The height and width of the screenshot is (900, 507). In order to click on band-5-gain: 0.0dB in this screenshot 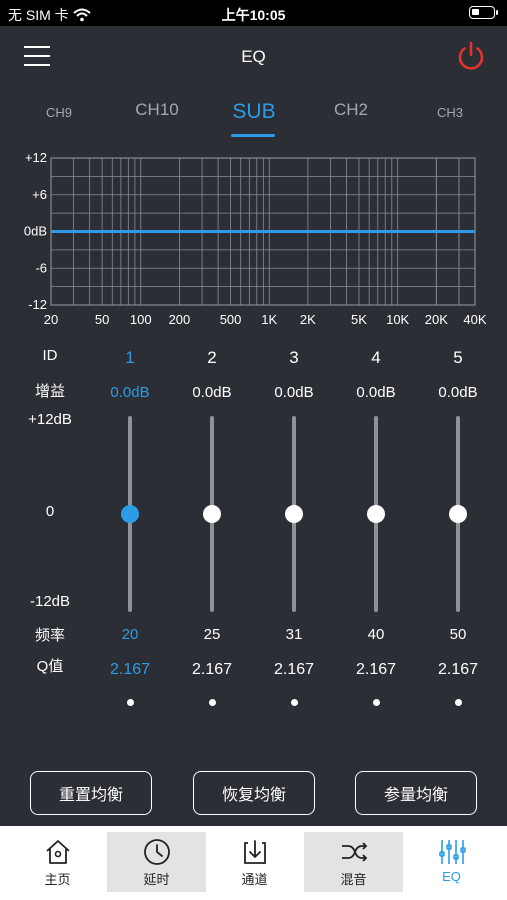, I will do `click(458, 392)`.